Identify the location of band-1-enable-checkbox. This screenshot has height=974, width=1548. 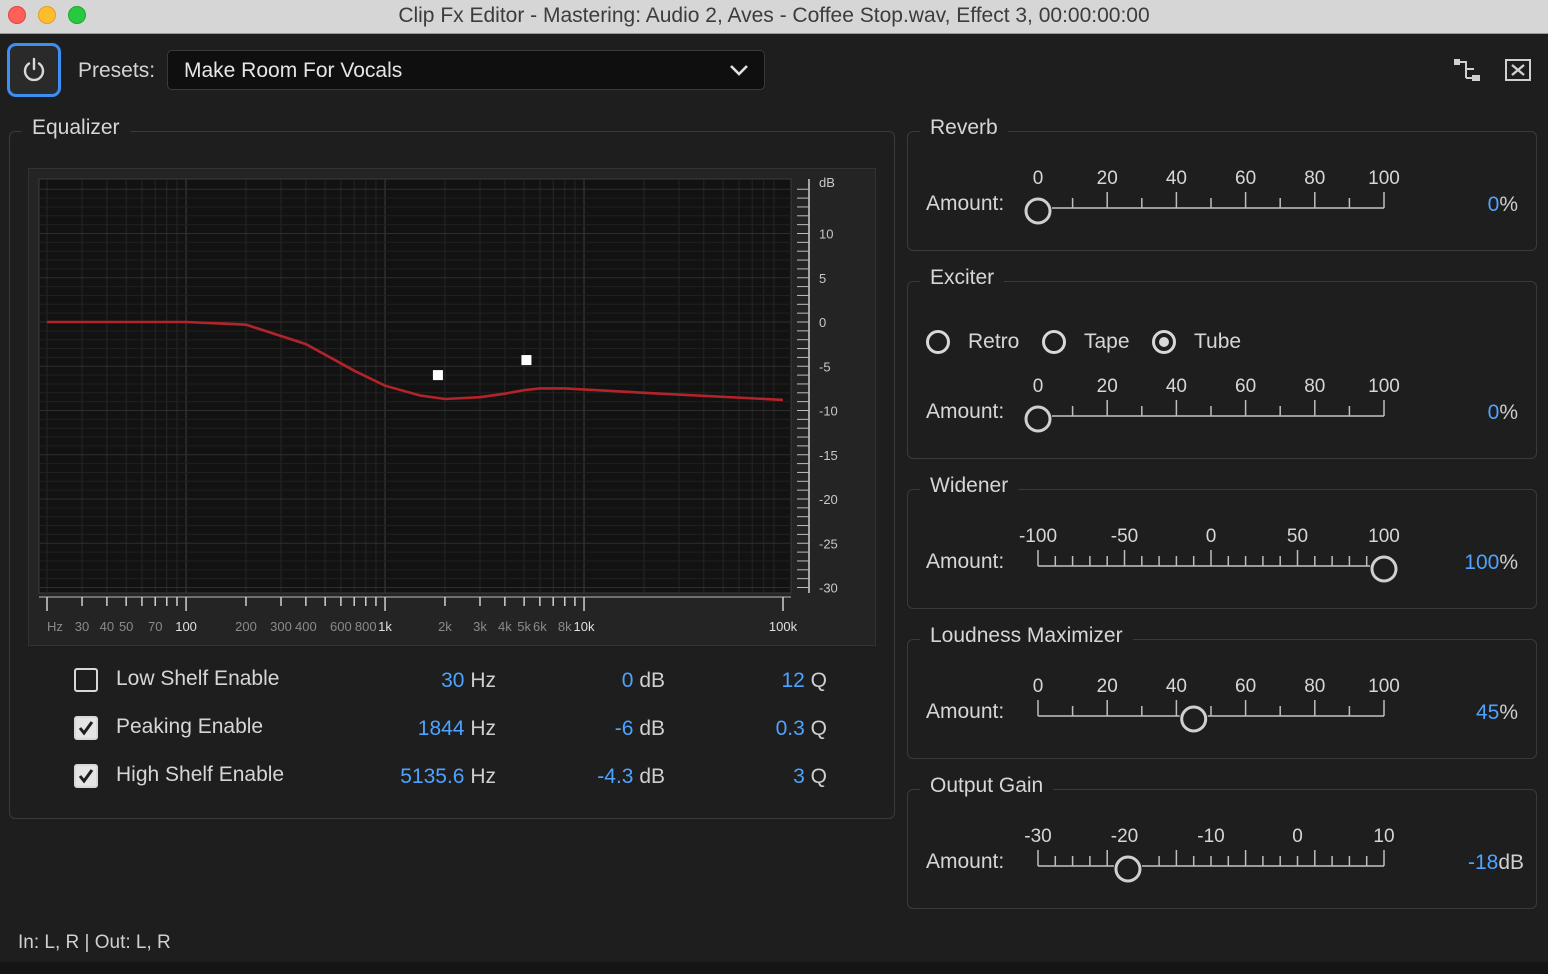
(86, 728).